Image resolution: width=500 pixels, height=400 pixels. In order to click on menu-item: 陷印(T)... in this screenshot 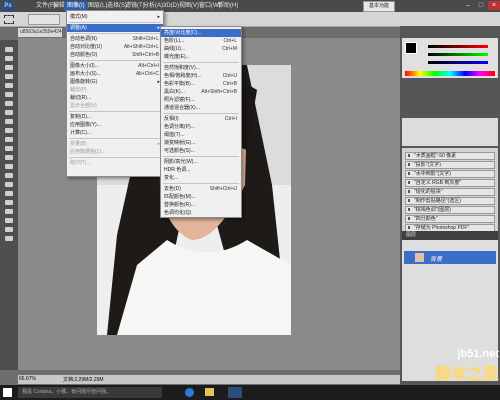, I will do `click(115, 163)`.